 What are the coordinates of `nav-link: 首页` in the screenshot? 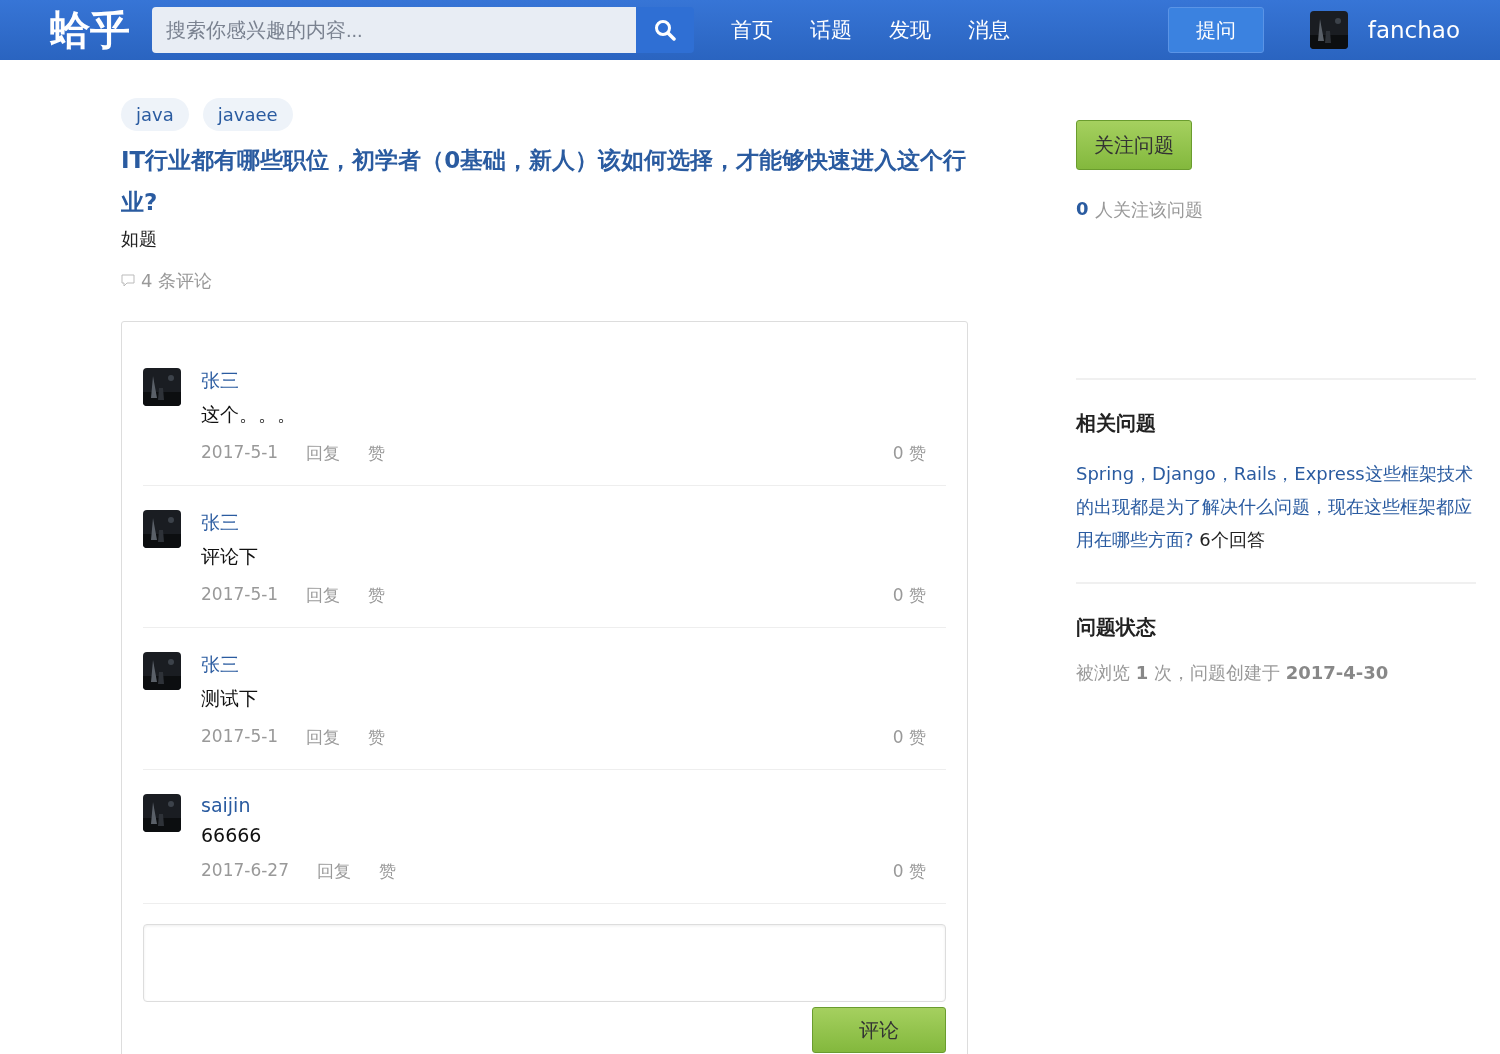 It's located at (752, 30).